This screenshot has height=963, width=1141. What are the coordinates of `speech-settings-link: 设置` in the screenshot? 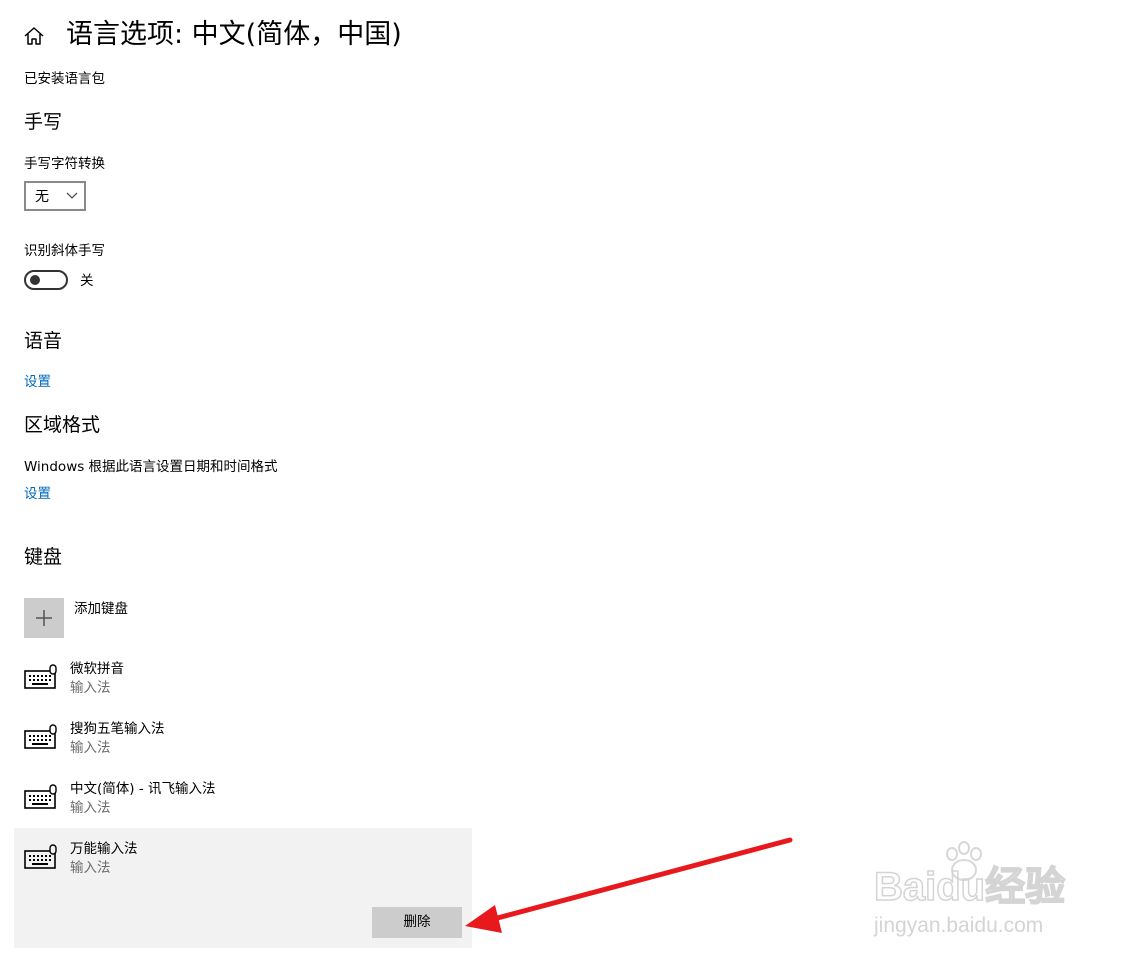 It's located at (37, 382).